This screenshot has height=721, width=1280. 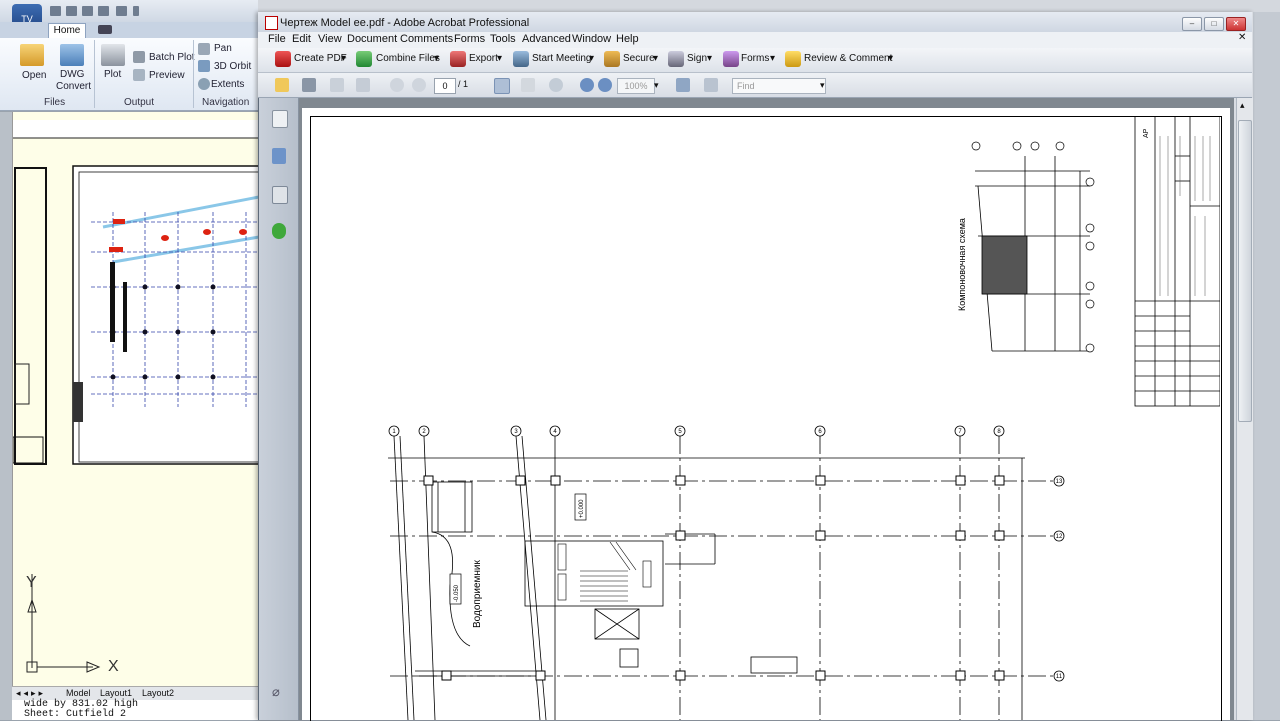 What do you see at coordinates (135, 710) in the screenshot?
I see `dwg-command-line: wide by 831.02 high Sheet: Cutfield 2` at bounding box center [135, 710].